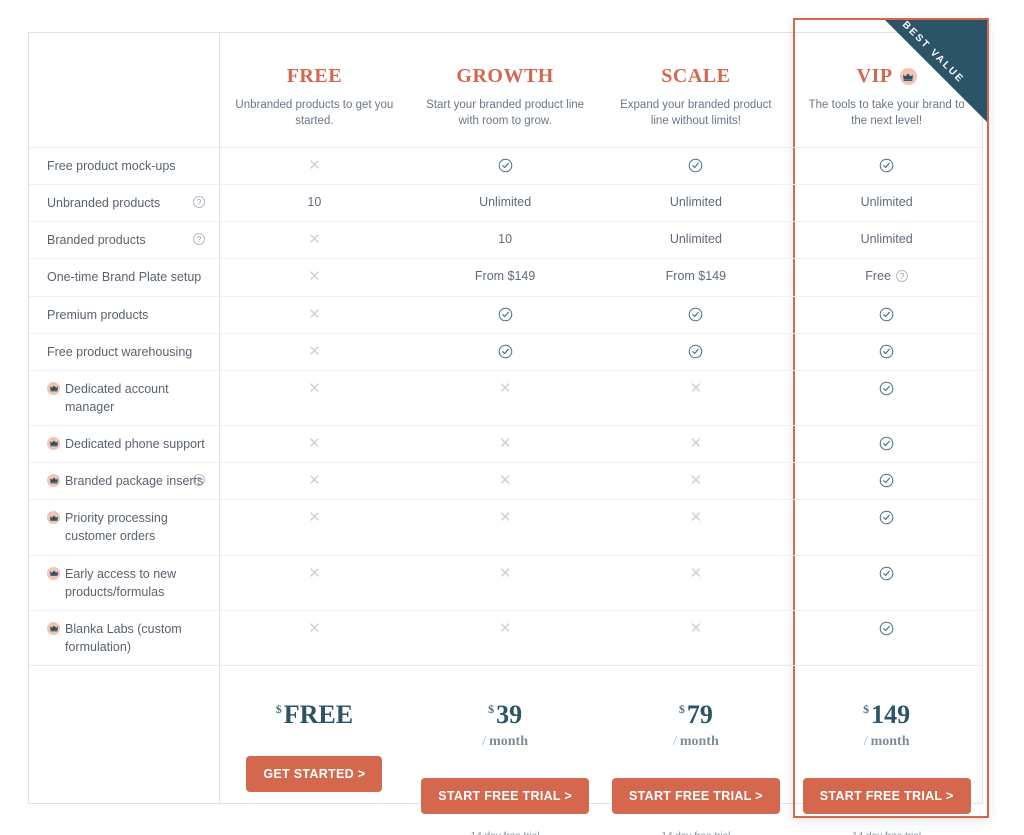 This screenshot has height=835, width=1024. Describe the element at coordinates (96, 240) in the screenshot. I see `feature-label: Branded products` at that location.